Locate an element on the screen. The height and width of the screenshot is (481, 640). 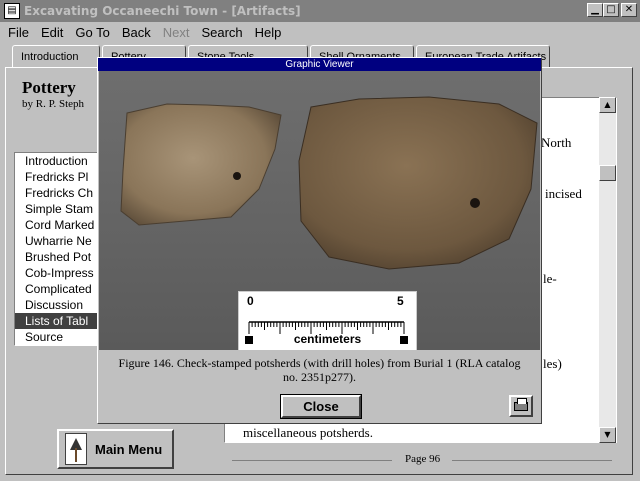
toc-item-cob-impressed: Cob-Impress is located at coordinates (58, 273).